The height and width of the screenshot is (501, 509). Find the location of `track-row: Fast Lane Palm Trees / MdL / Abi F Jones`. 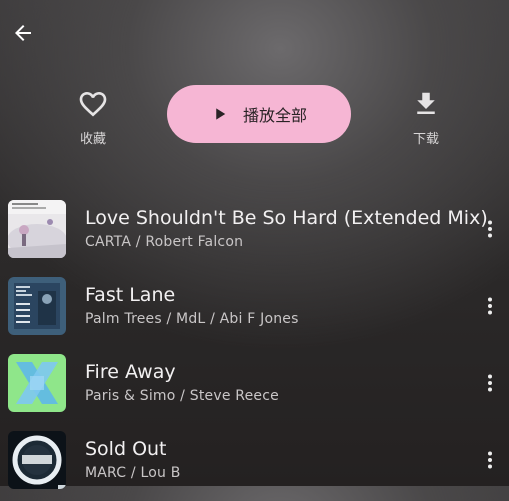

track-row: Fast Lane Palm Trees / MdL / Abi F Jones is located at coordinates (254, 312).